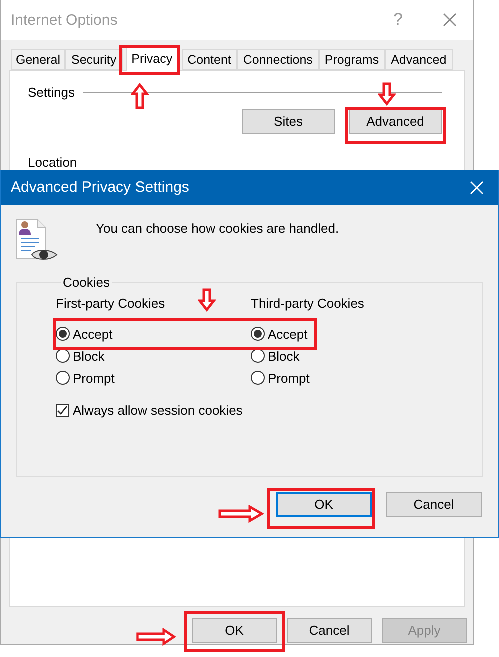  I want to click on tab: Programs, so click(352, 59).